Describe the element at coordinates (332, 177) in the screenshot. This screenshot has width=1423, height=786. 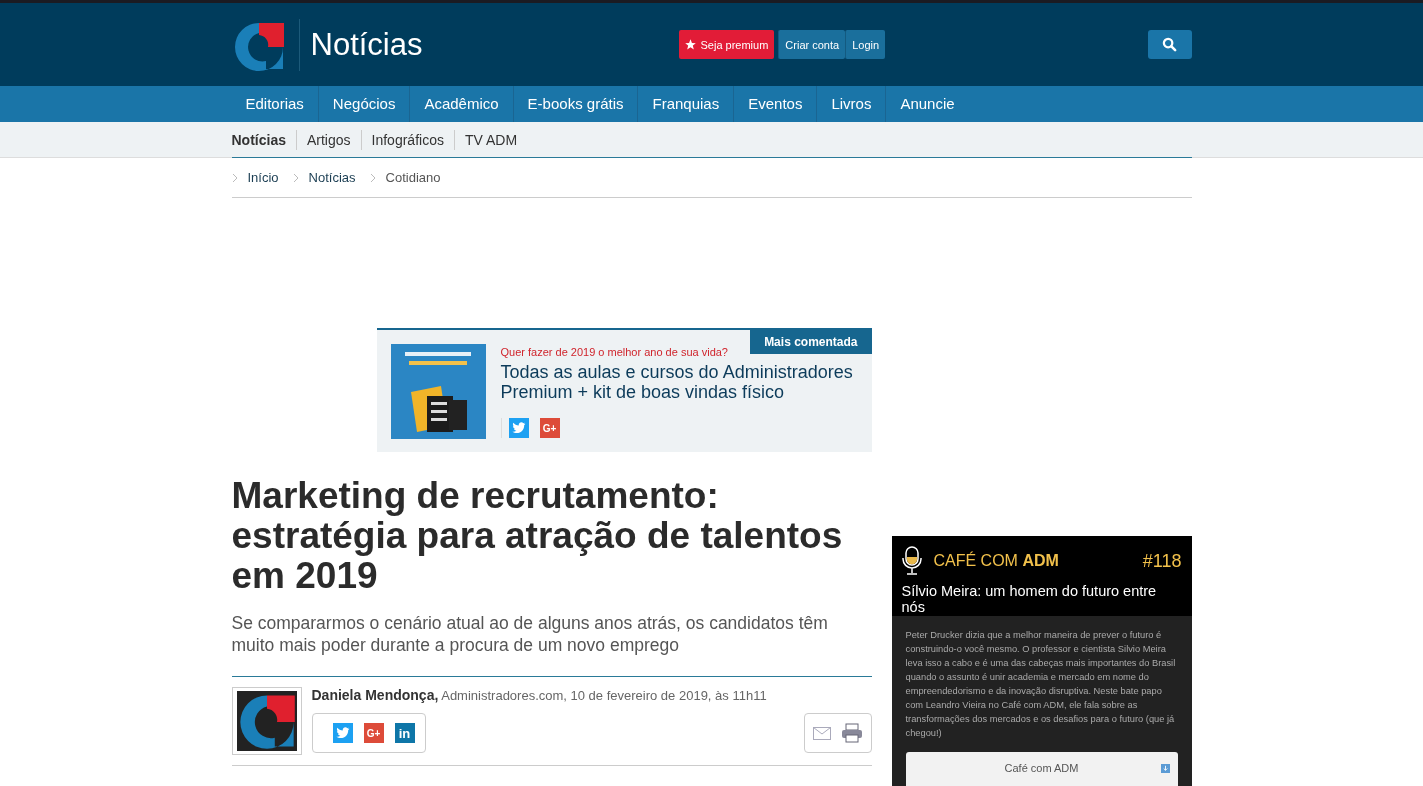
I see `breadcrumb-link: Notícias` at that location.